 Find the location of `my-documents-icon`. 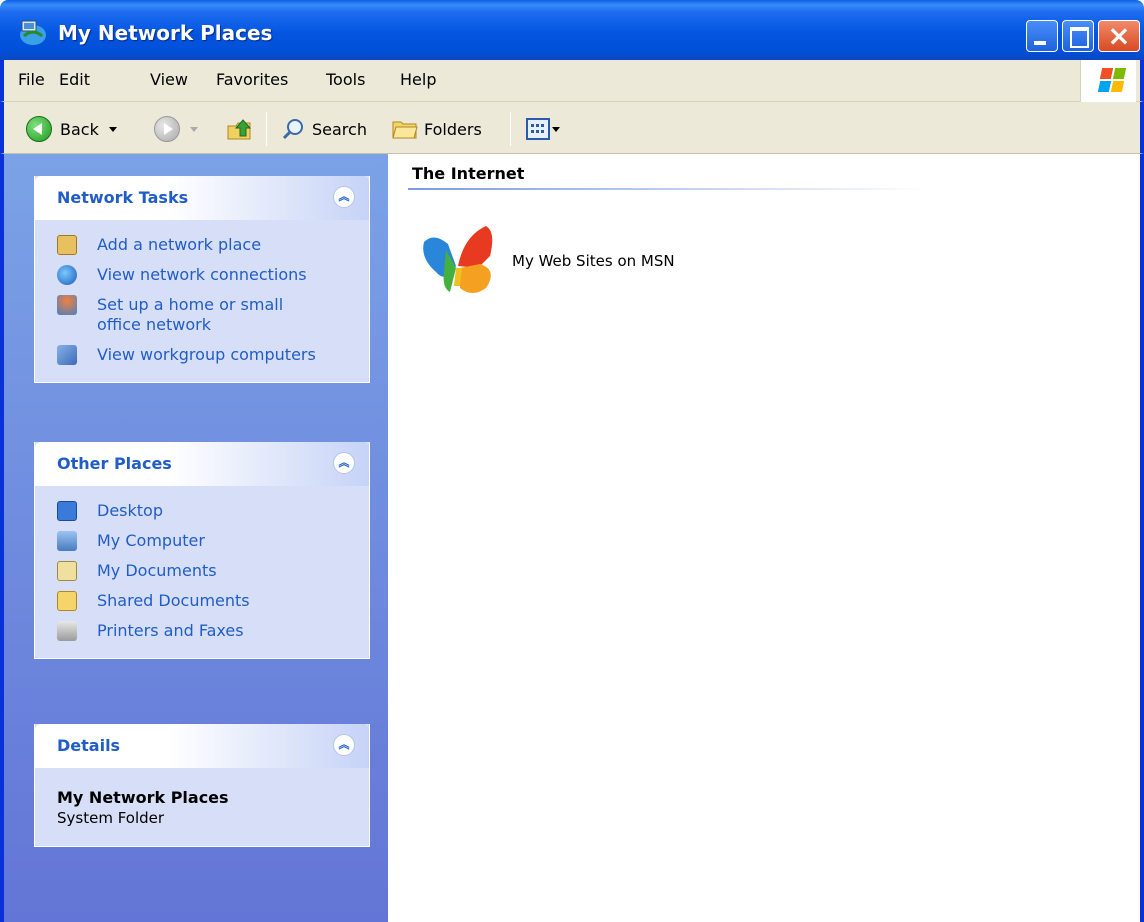

my-documents-icon is located at coordinates (67, 571).